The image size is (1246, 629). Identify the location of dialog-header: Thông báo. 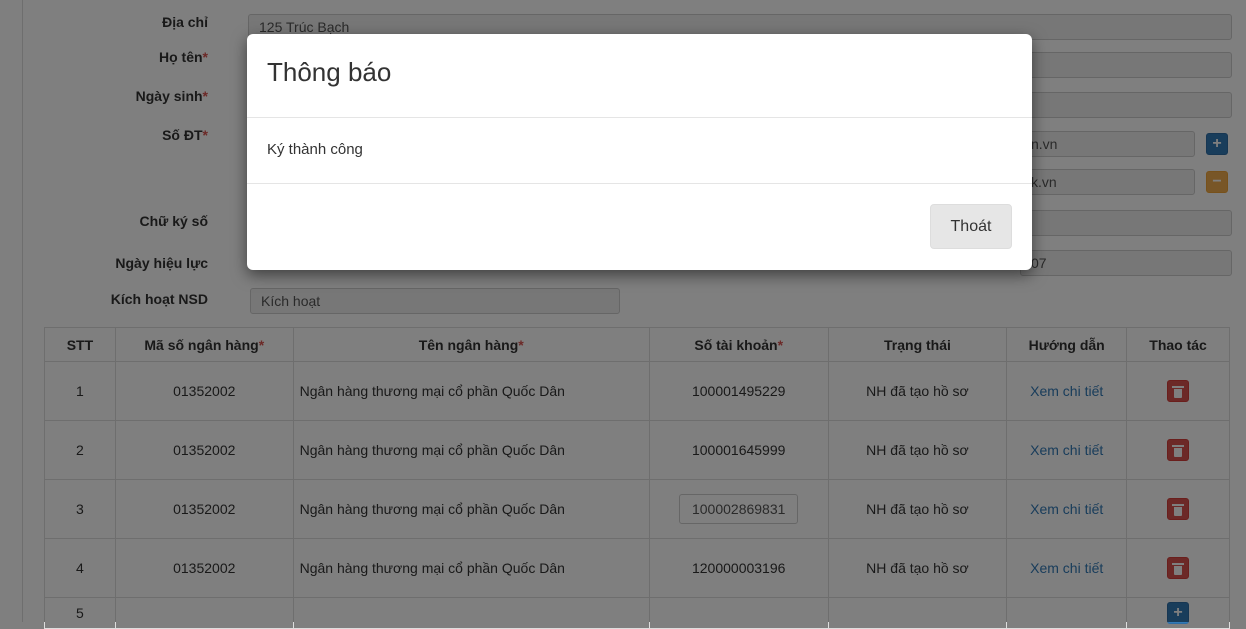
(639, 76).